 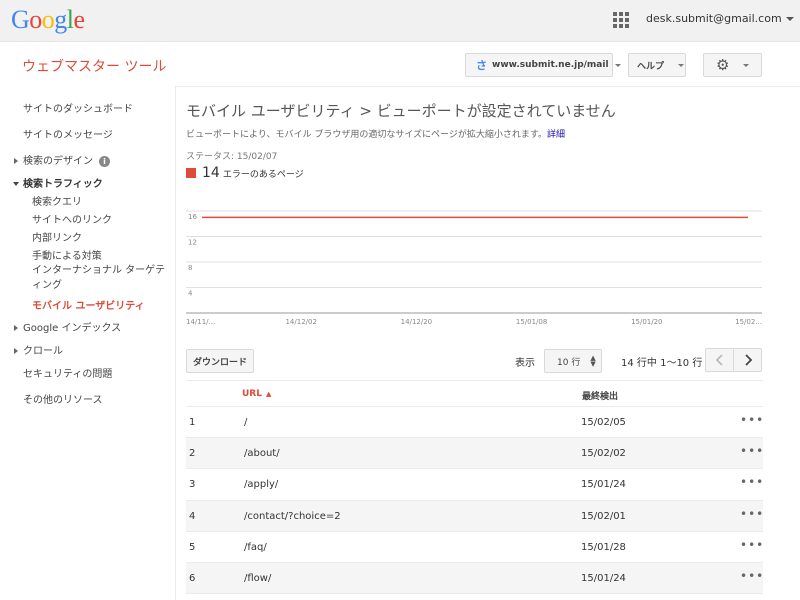 What do you see at coordinates (714, 18) in the screenshot?
I see `account-email: desk.submit@gmail.com` at bounding box center [714, 18].